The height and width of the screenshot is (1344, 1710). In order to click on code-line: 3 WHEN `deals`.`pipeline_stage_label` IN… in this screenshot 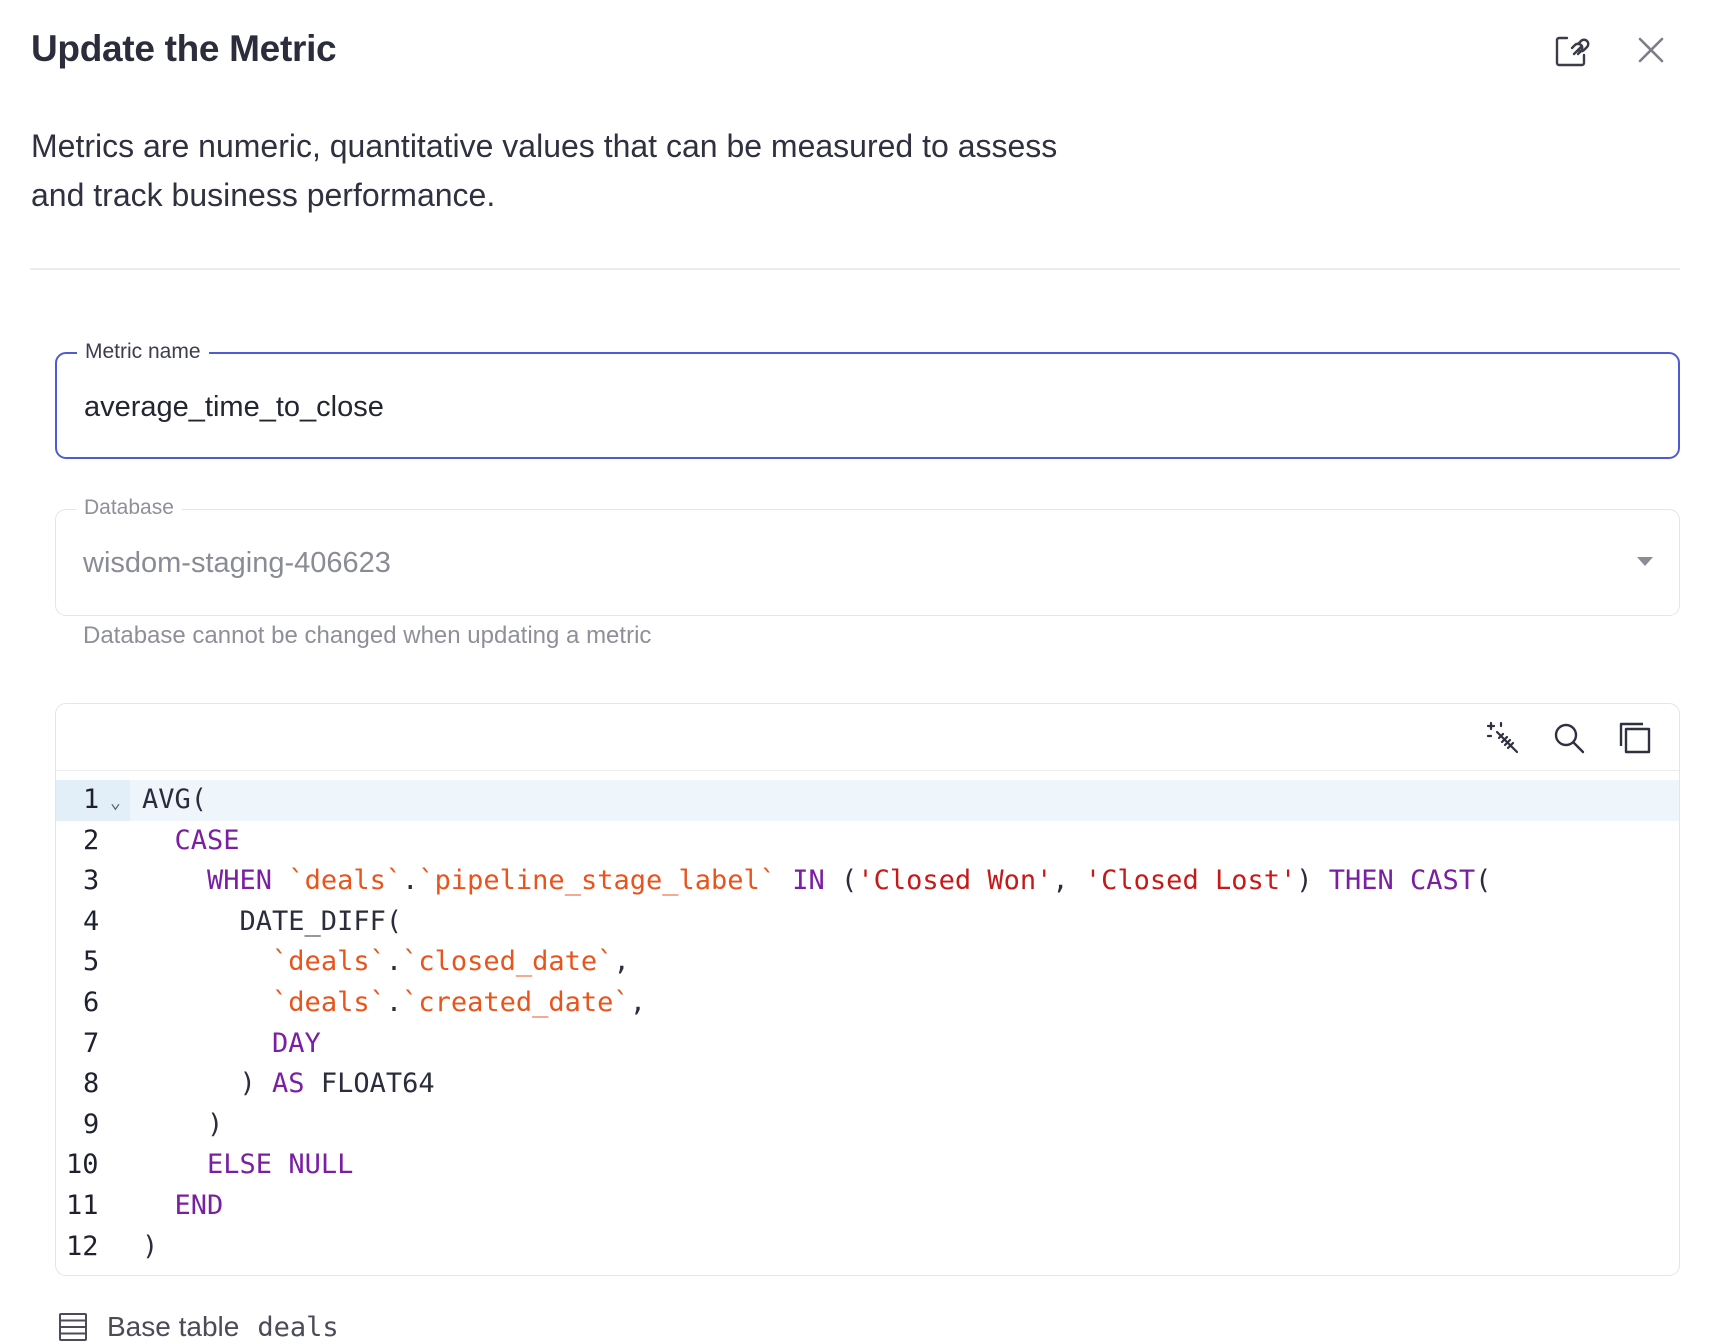, I will do `click(867, 881)`.